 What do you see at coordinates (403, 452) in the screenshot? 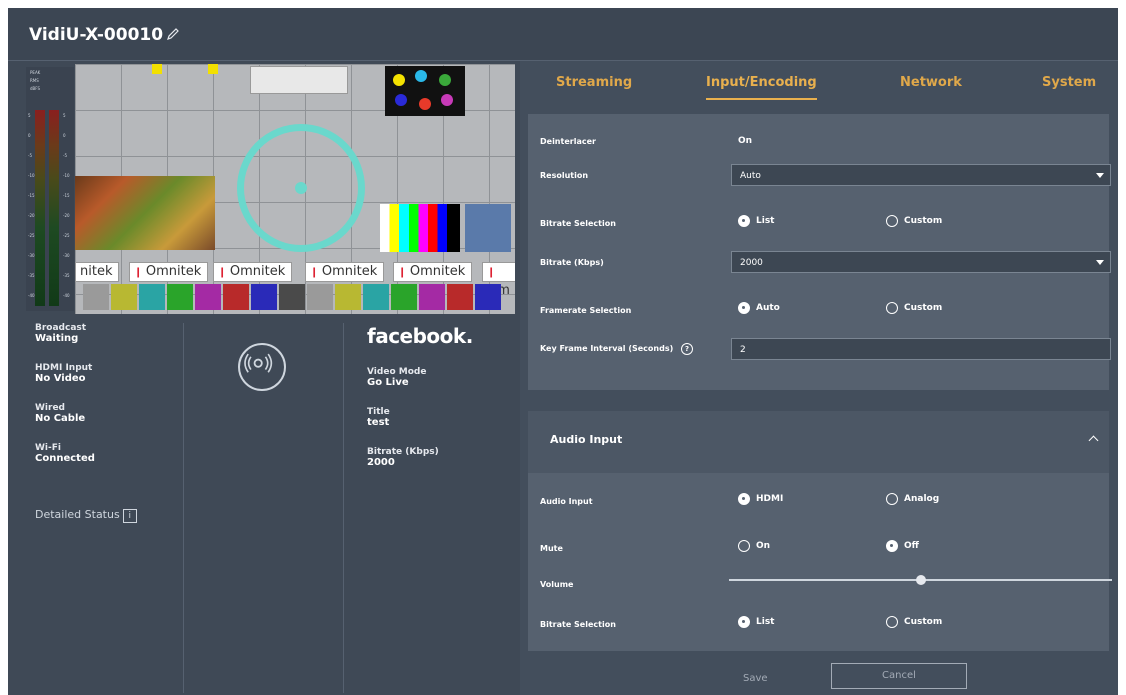
I see `bitrate-label: Bitrate (Kbps)` at bounding box center [403, 452].